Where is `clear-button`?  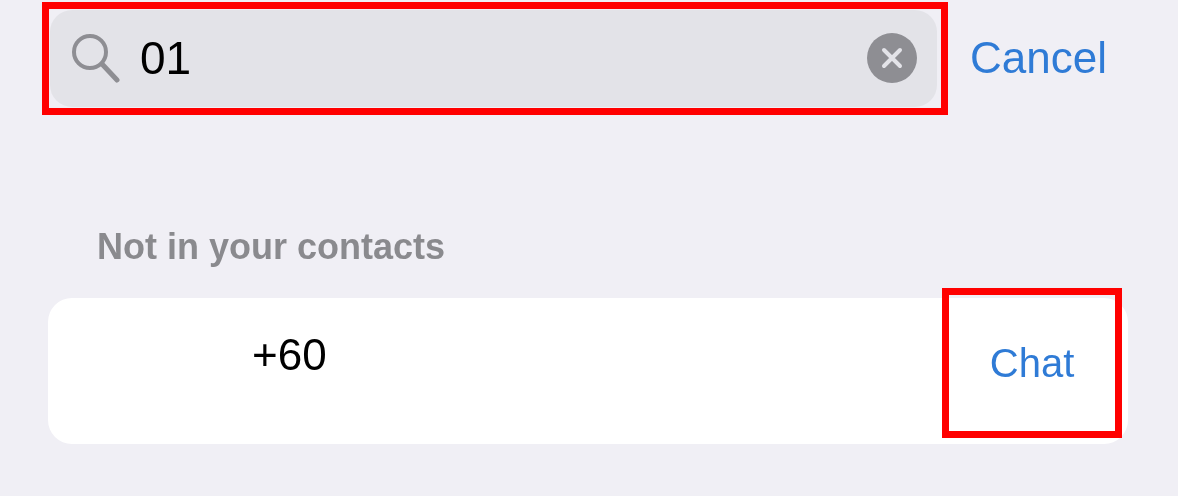 clear-button is located at coordinates (892, 58).